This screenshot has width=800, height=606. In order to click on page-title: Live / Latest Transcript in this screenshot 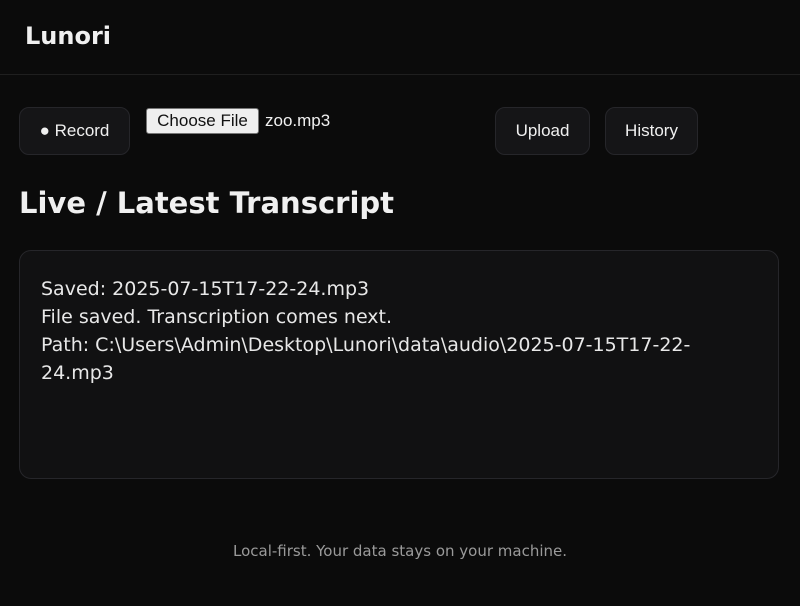, I will do `click(207, 203)`.